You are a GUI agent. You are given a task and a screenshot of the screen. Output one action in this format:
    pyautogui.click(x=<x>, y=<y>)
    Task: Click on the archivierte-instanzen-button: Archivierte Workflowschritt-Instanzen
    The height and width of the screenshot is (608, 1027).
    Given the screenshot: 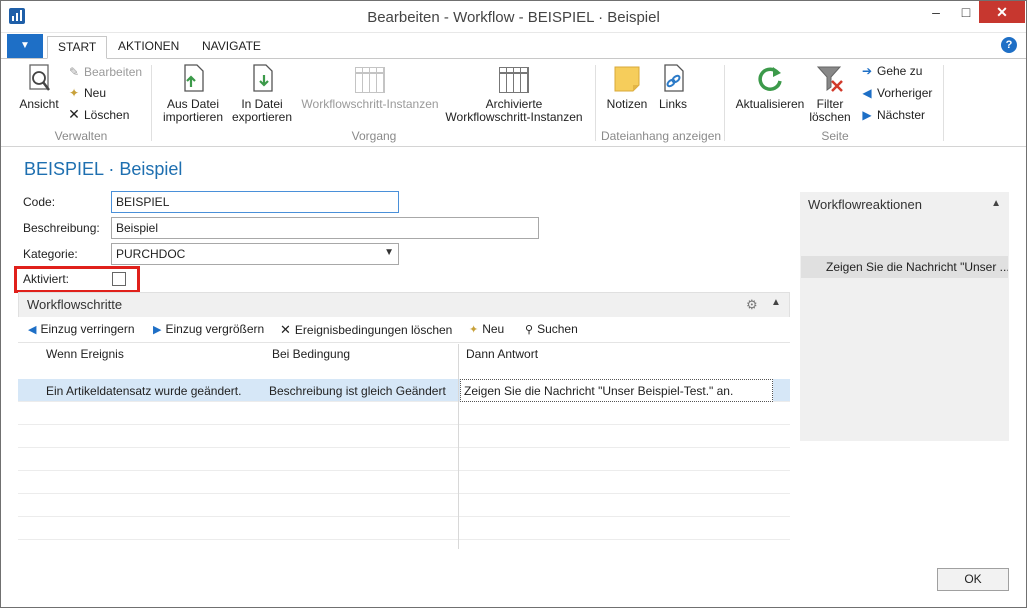 What is the action you would take?
    pyautogui.click(x=514, y=93)
    